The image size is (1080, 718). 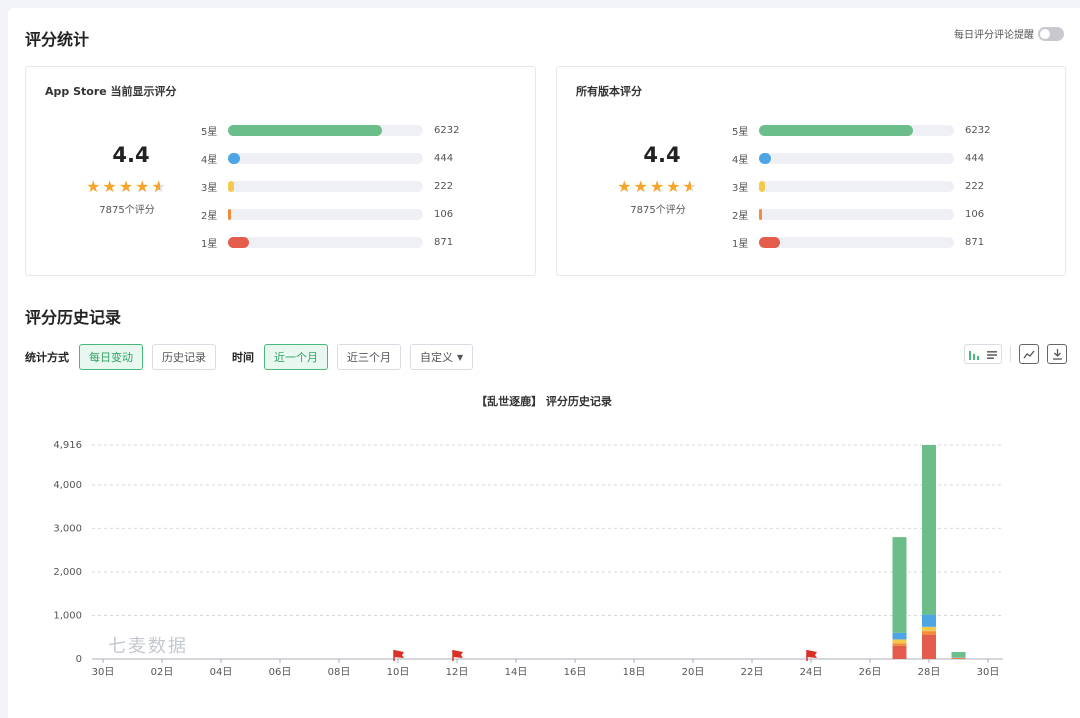 I want to click on y-tick-label: 2,000, so click(x=67, y=572).